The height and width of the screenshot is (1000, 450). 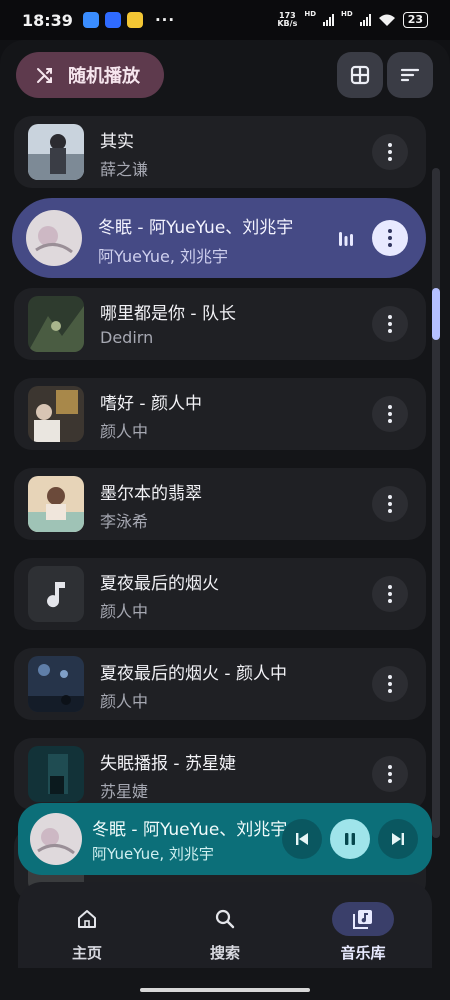 I want to click on skip-next-icon, so click(x=398, y=839).